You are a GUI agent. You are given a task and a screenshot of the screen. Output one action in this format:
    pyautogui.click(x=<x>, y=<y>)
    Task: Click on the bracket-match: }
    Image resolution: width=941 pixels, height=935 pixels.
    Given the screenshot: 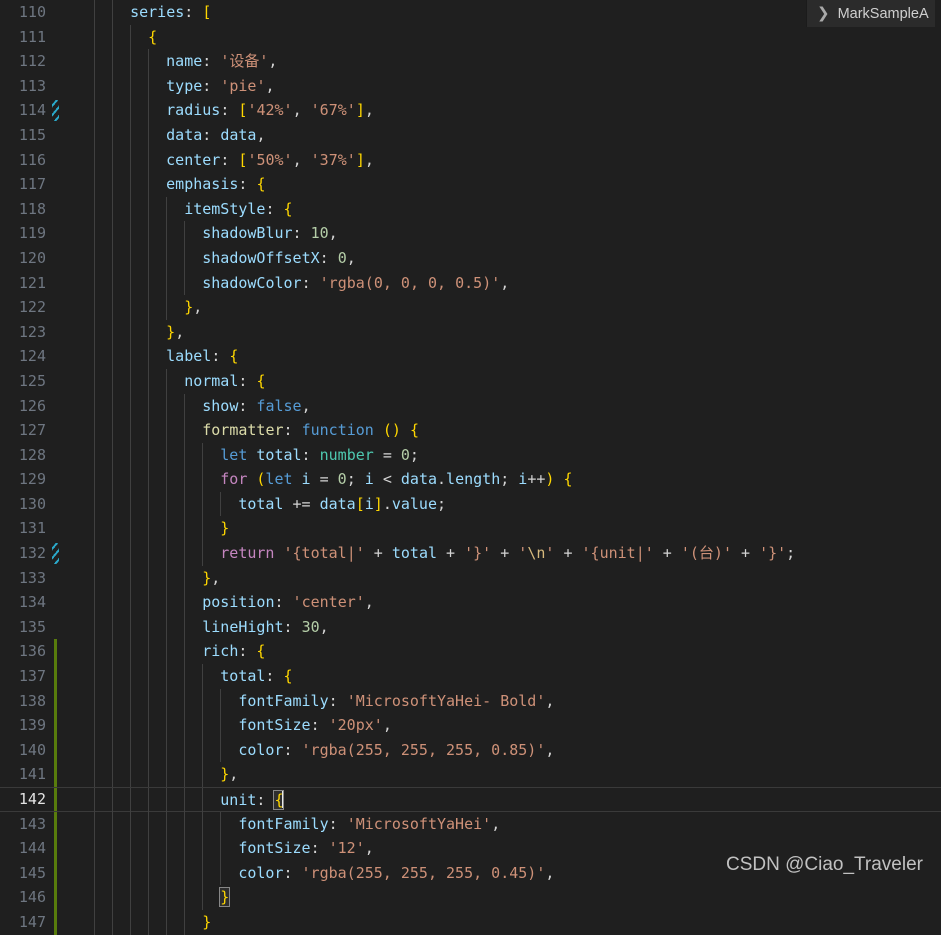 What is the action you would take?
    pyautogui.click(x=225, y=897)
    